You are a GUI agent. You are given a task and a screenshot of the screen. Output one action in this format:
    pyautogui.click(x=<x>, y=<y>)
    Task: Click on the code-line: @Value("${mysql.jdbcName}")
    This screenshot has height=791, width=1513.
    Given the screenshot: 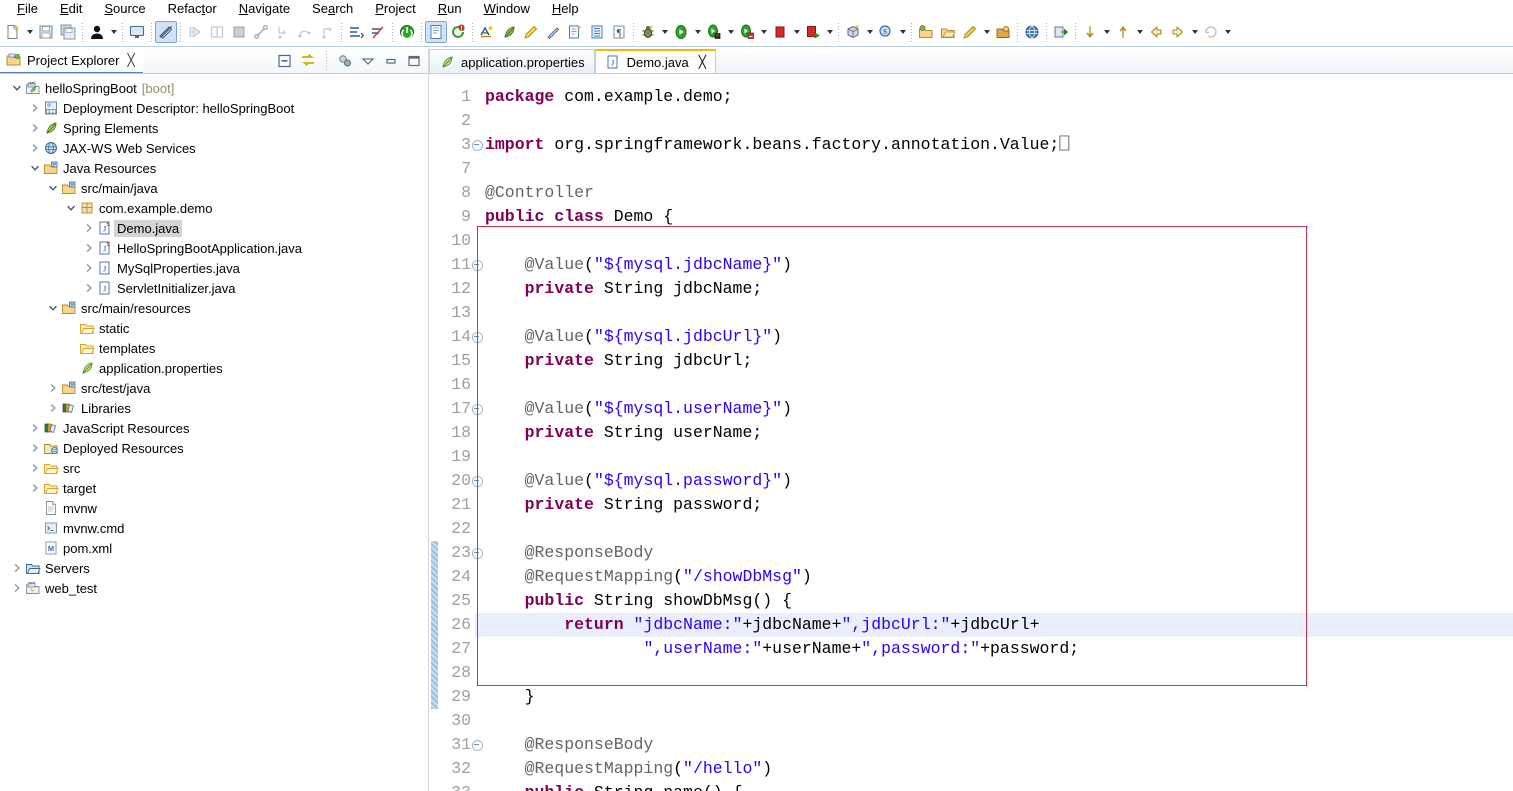 What is the action you would take?
    pyautogui.click(x=999, y=265)
    